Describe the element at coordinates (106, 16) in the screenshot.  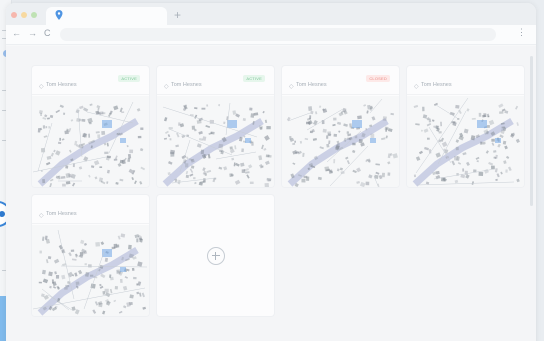
I see `browser-tab` at that location.